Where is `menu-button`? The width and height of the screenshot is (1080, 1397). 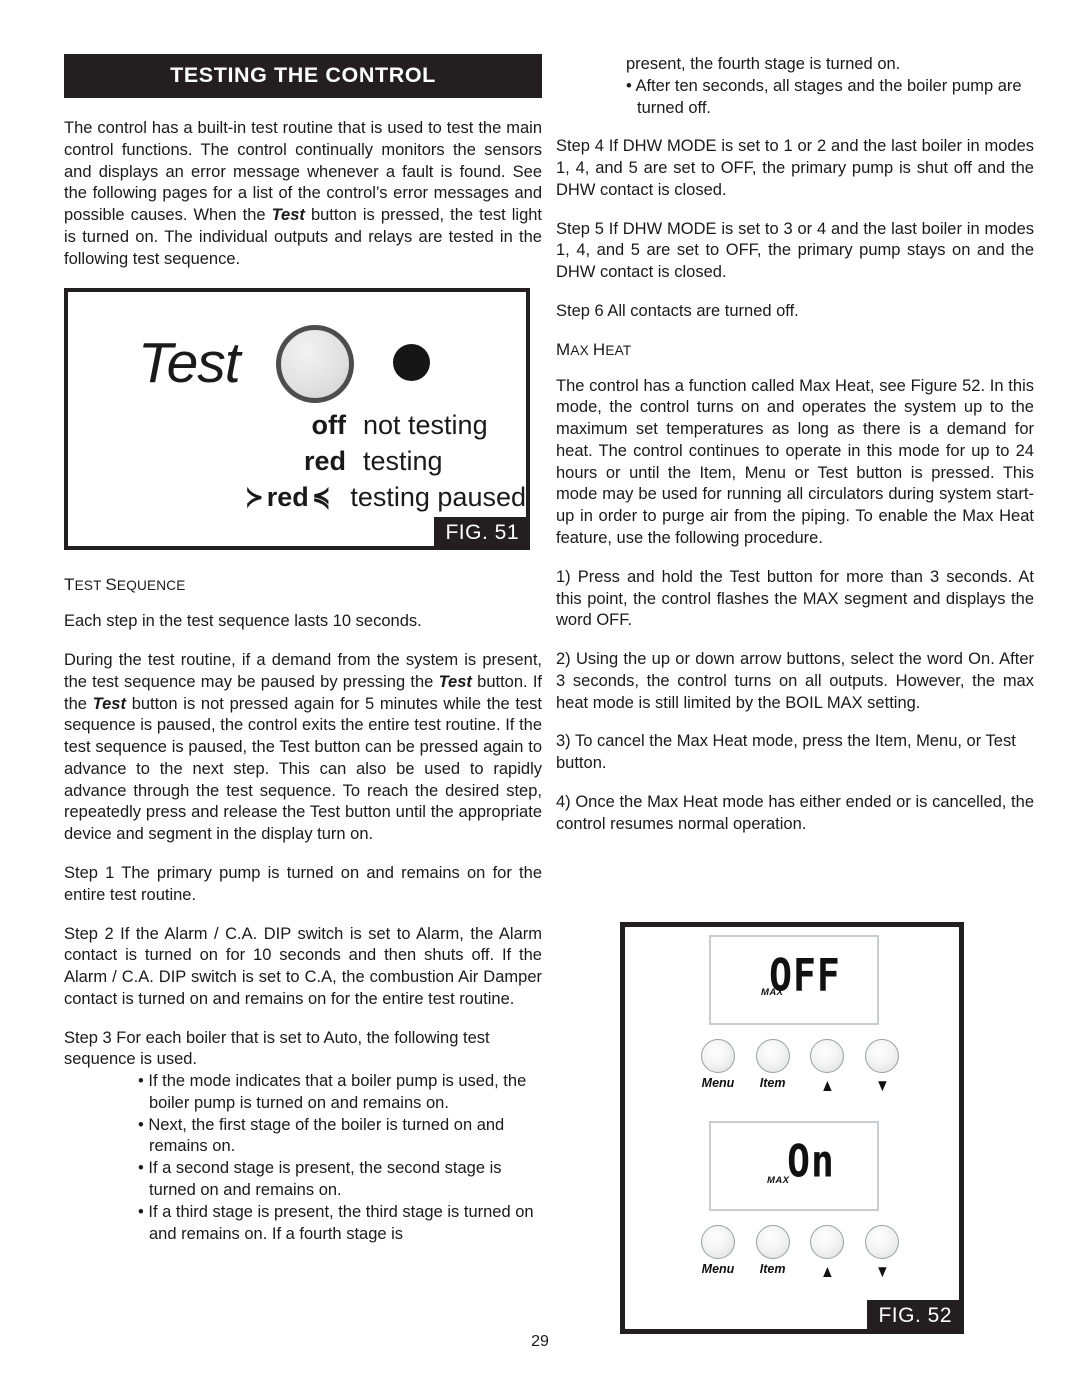
menu-button is located at coordinates (718, 1056).